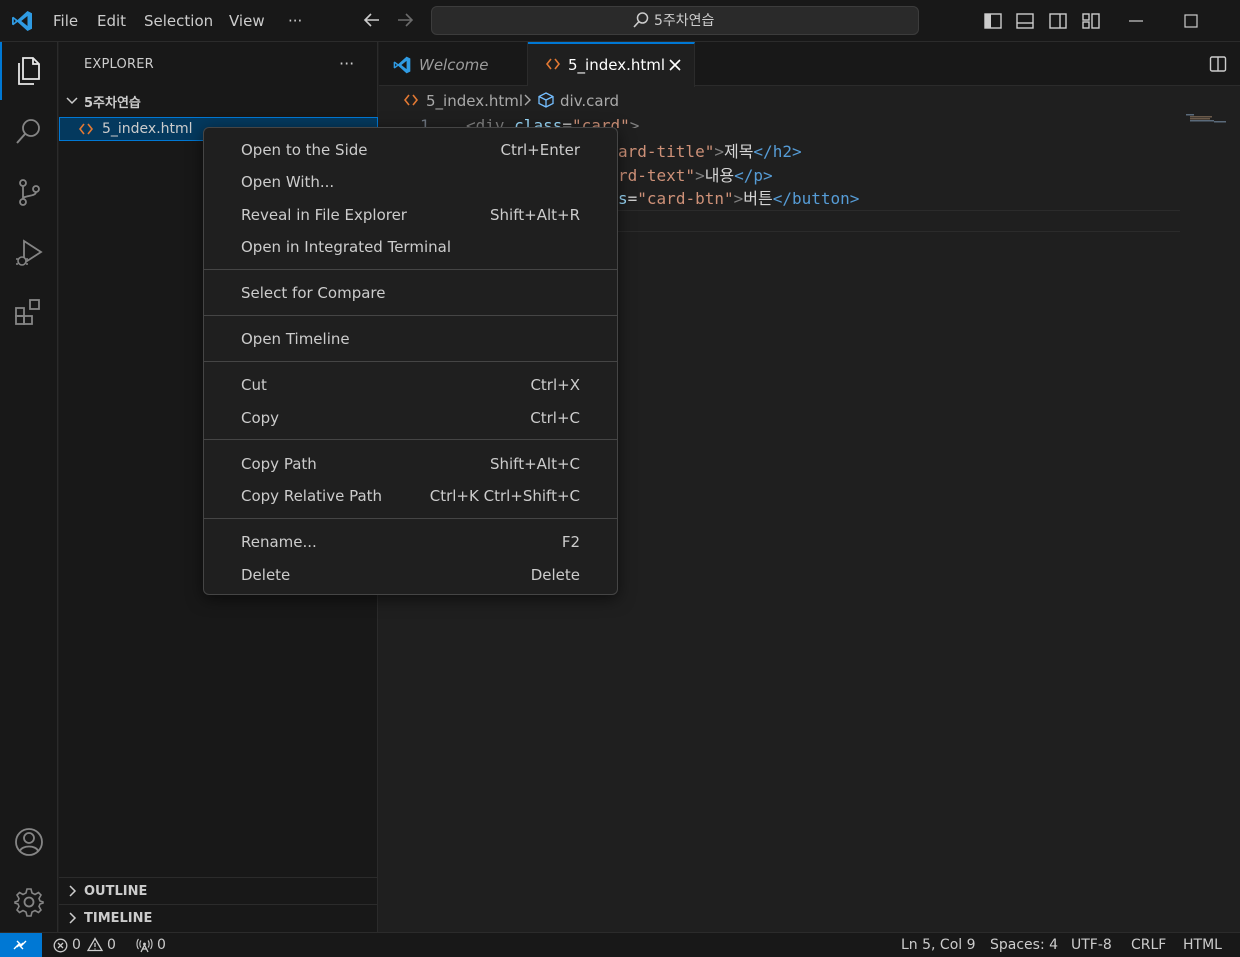 The width and height of the screenshot is (1240, 957). I want to click on split-editor-icon, so click(1218, 64).